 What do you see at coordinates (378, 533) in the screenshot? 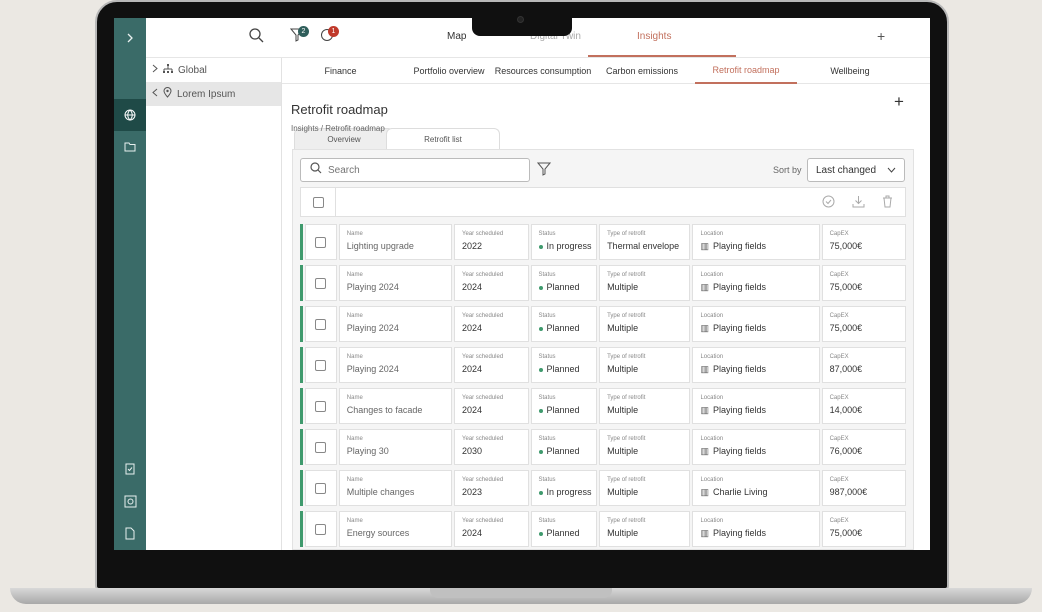
I see `retrofit-name: Energy sources` at bounding box center [378, 533].